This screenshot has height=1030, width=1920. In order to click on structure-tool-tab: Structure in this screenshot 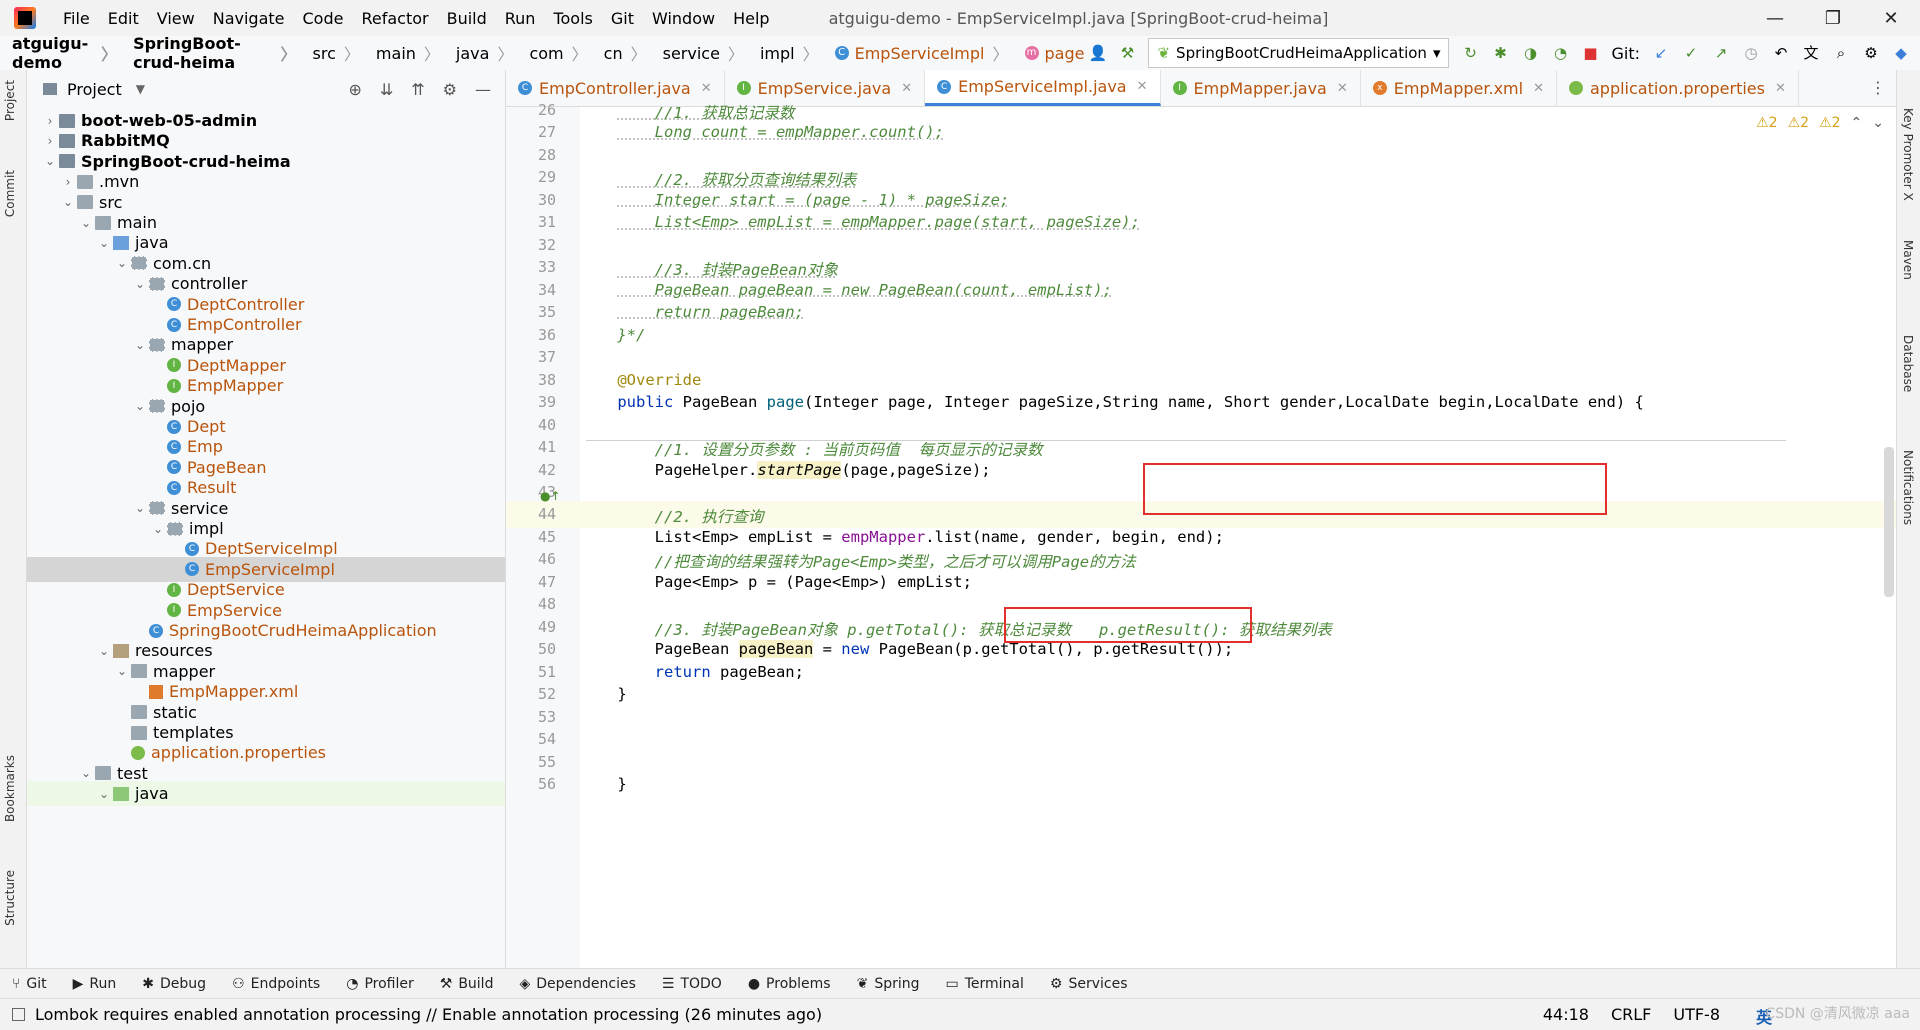, I will do `click(10, 898)`.